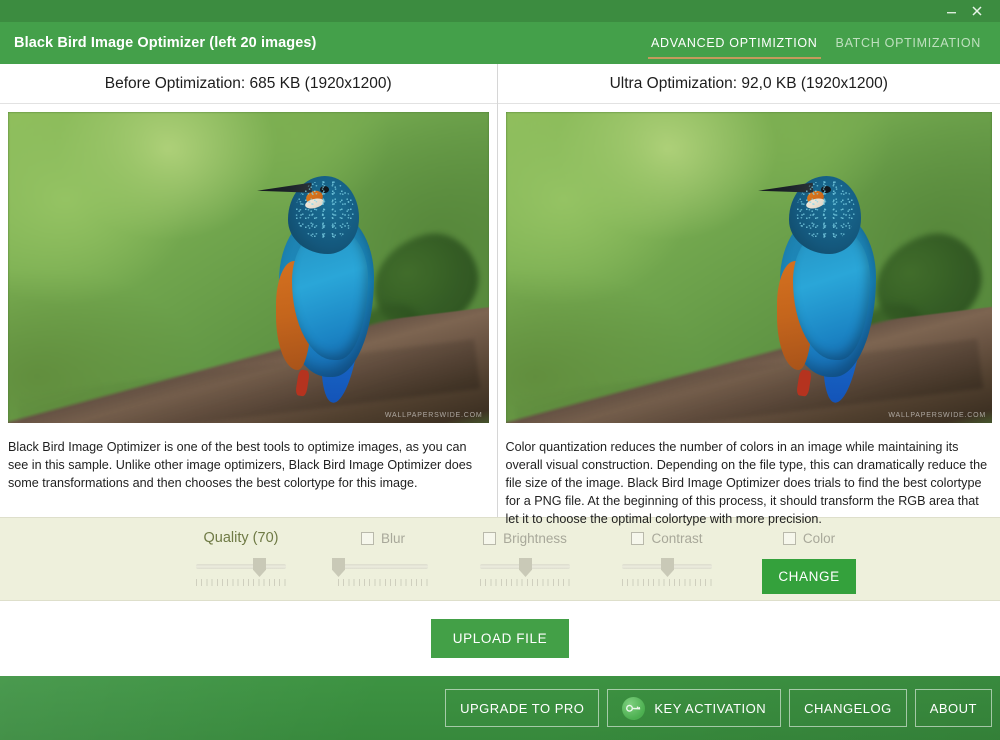 This screenshot has width=1000, height=740. Describe the element at coordinates (500, 11) in the screenshot. I see `title-bar` at that location.